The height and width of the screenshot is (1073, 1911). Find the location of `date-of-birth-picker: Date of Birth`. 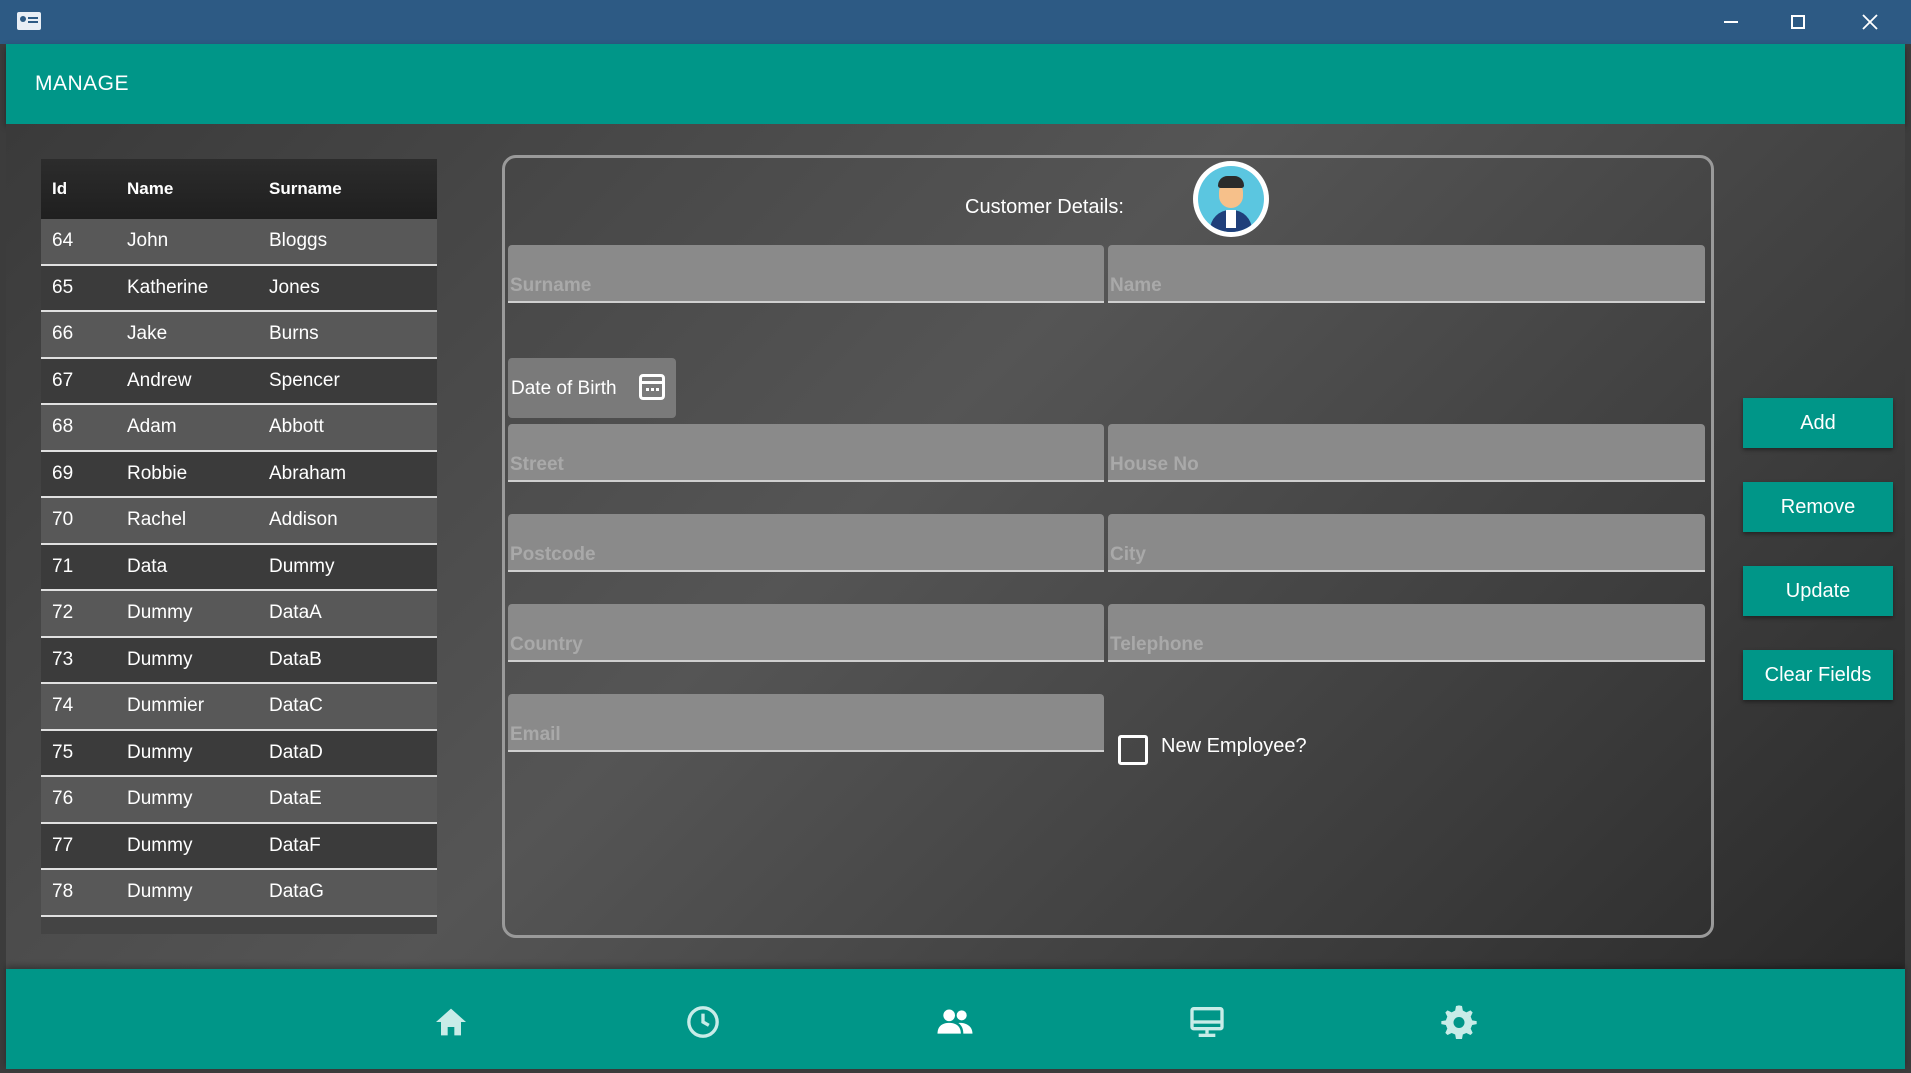

date-of-birth-picker: Date of Birth is located at coordinates (592, 388).